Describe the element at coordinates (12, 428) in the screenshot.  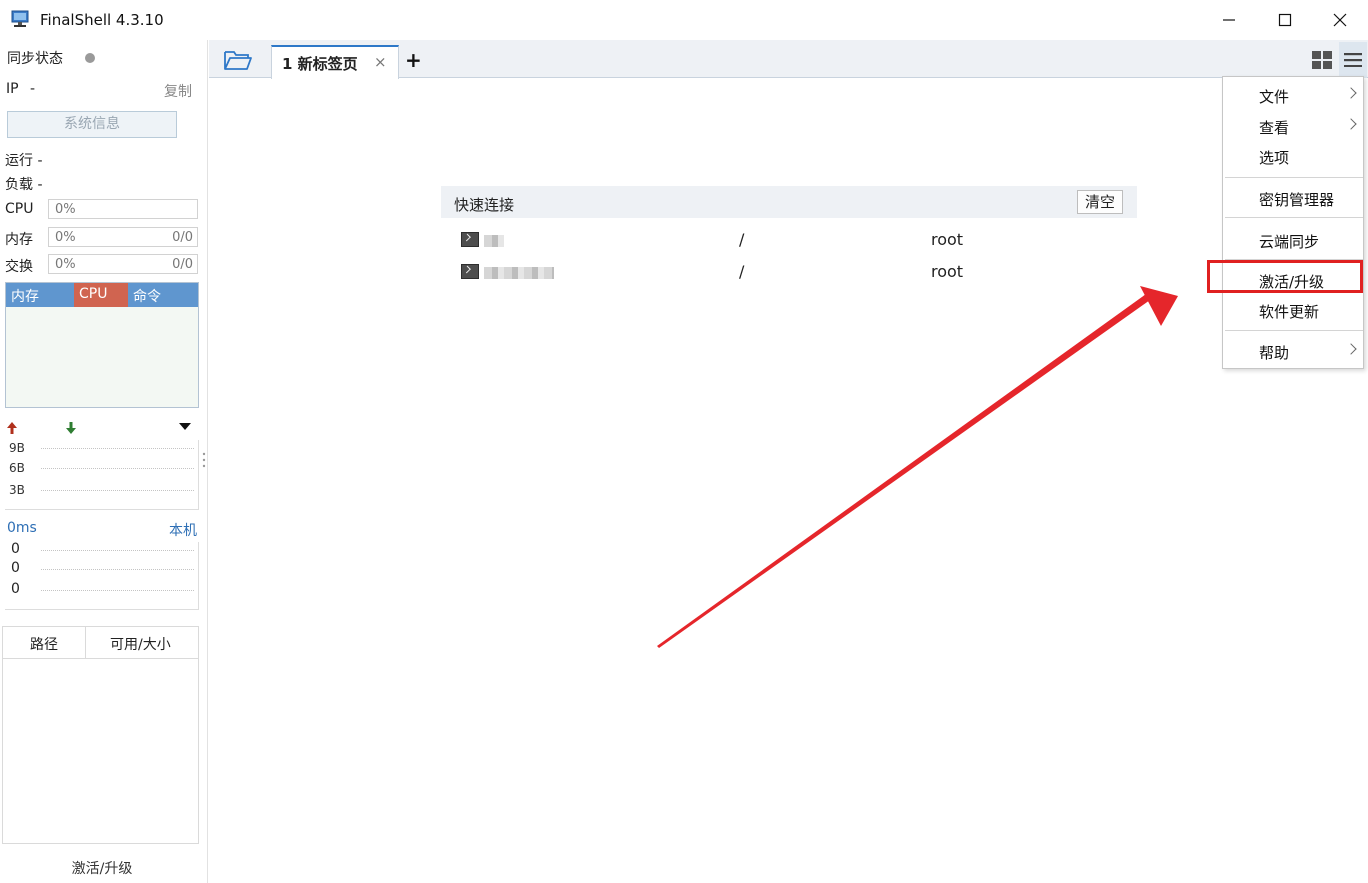
I see `upload-arrow-icon` at that location.